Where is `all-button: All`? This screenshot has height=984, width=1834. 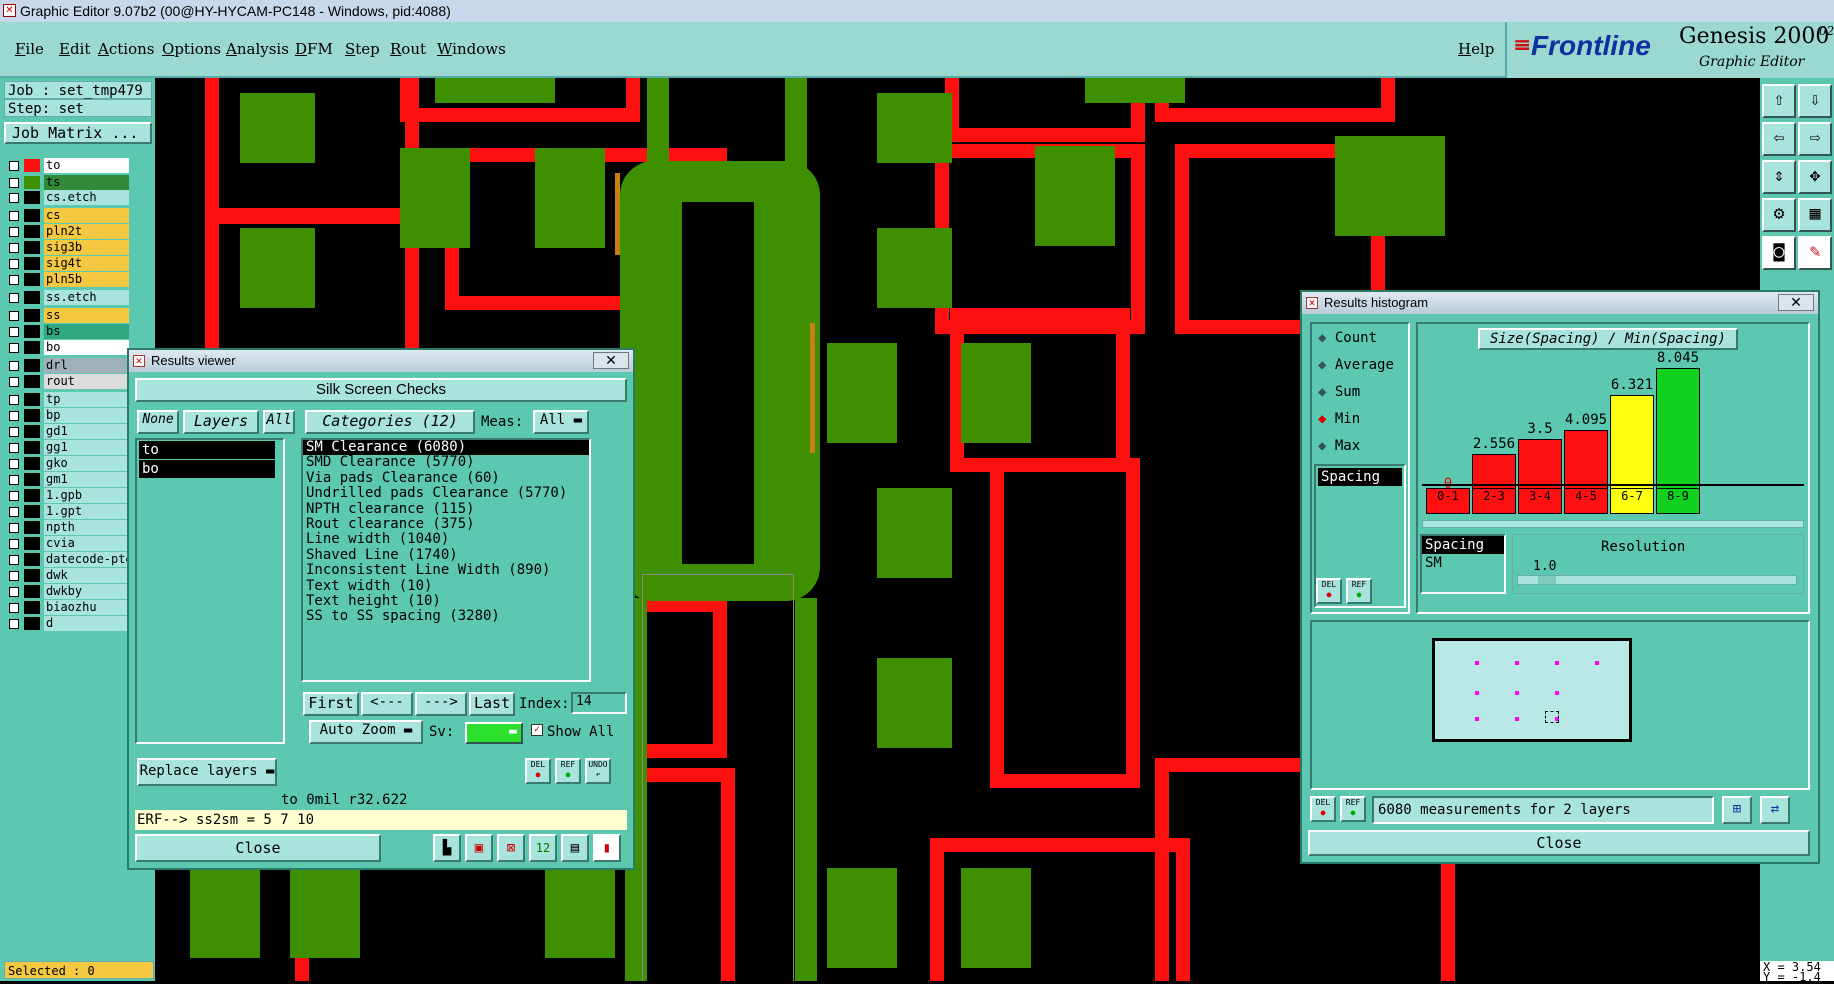
all-button: All is located at coordinates (279, 422).